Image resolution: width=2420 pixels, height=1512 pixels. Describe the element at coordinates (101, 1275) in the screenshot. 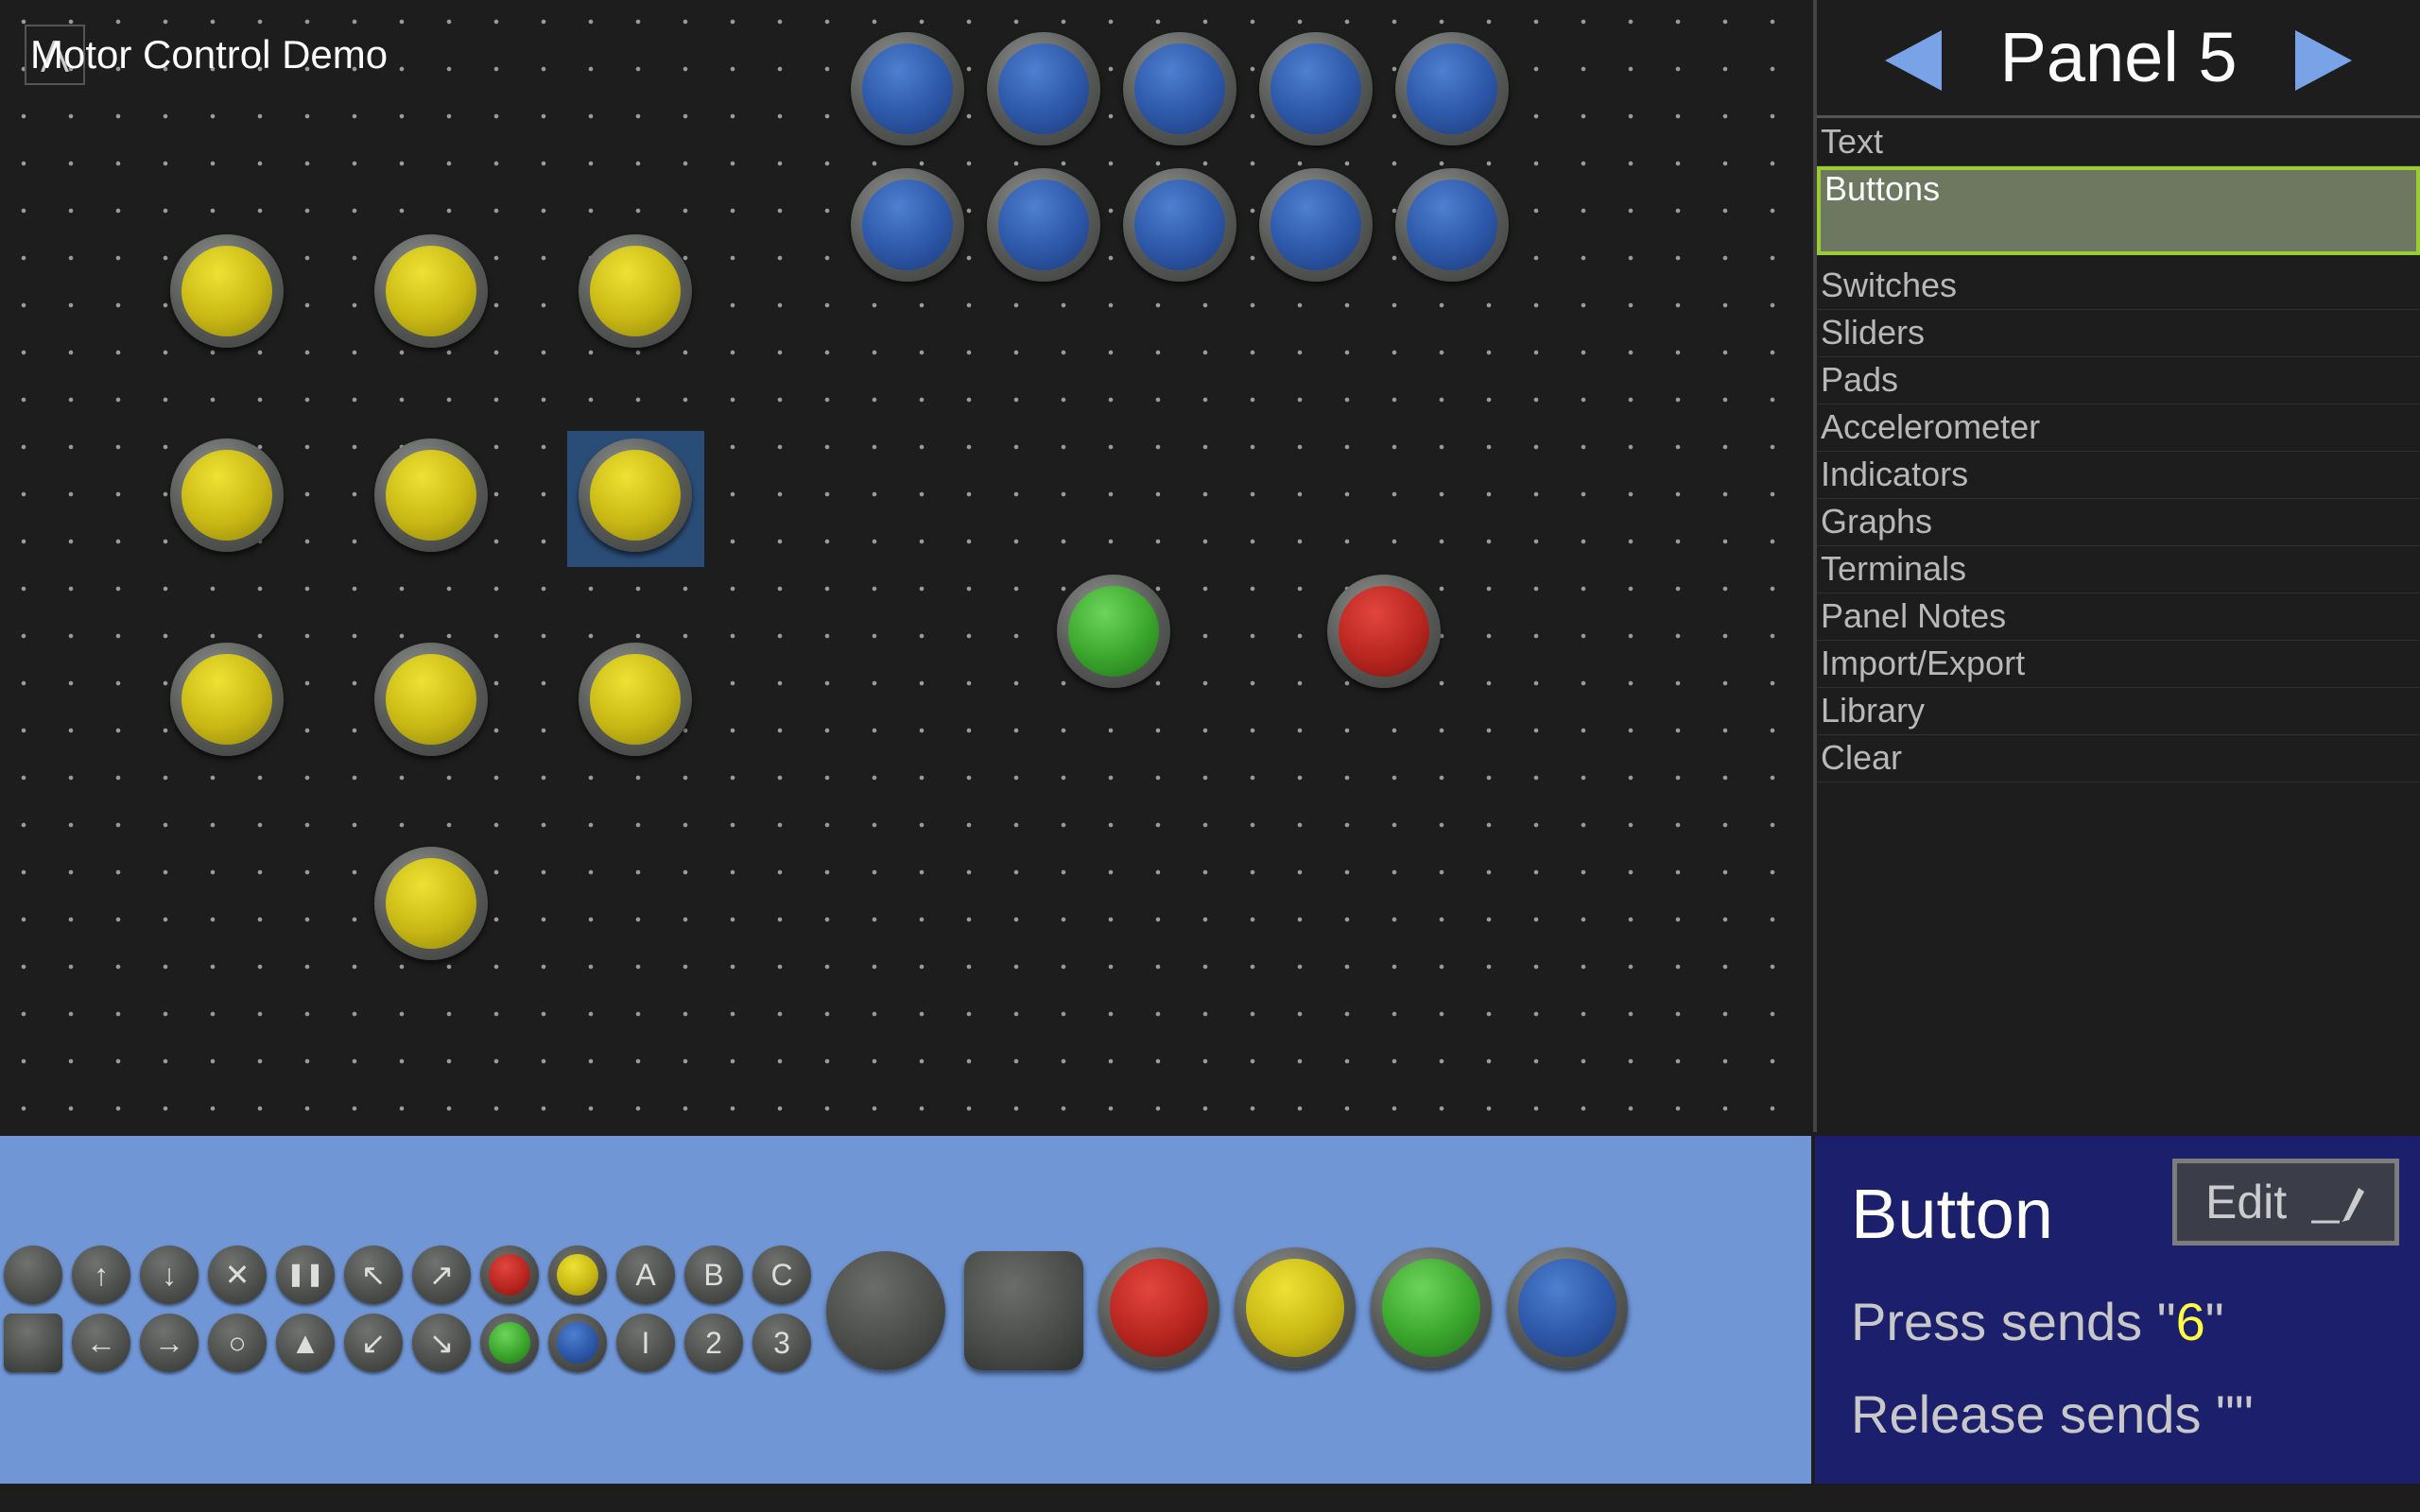

I see `palette-arrow-up-icon: ↑` at that location.